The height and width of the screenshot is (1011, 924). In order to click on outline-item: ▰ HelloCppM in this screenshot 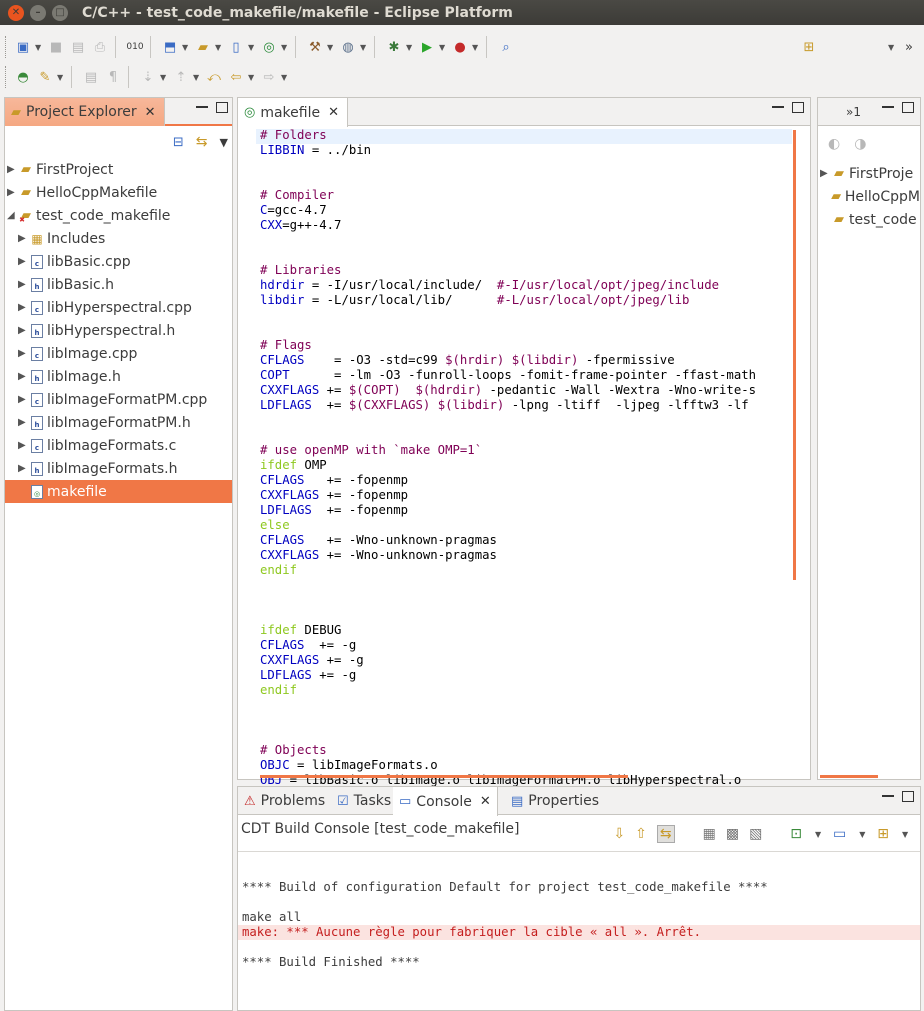, I will do `click(870, 196)`.